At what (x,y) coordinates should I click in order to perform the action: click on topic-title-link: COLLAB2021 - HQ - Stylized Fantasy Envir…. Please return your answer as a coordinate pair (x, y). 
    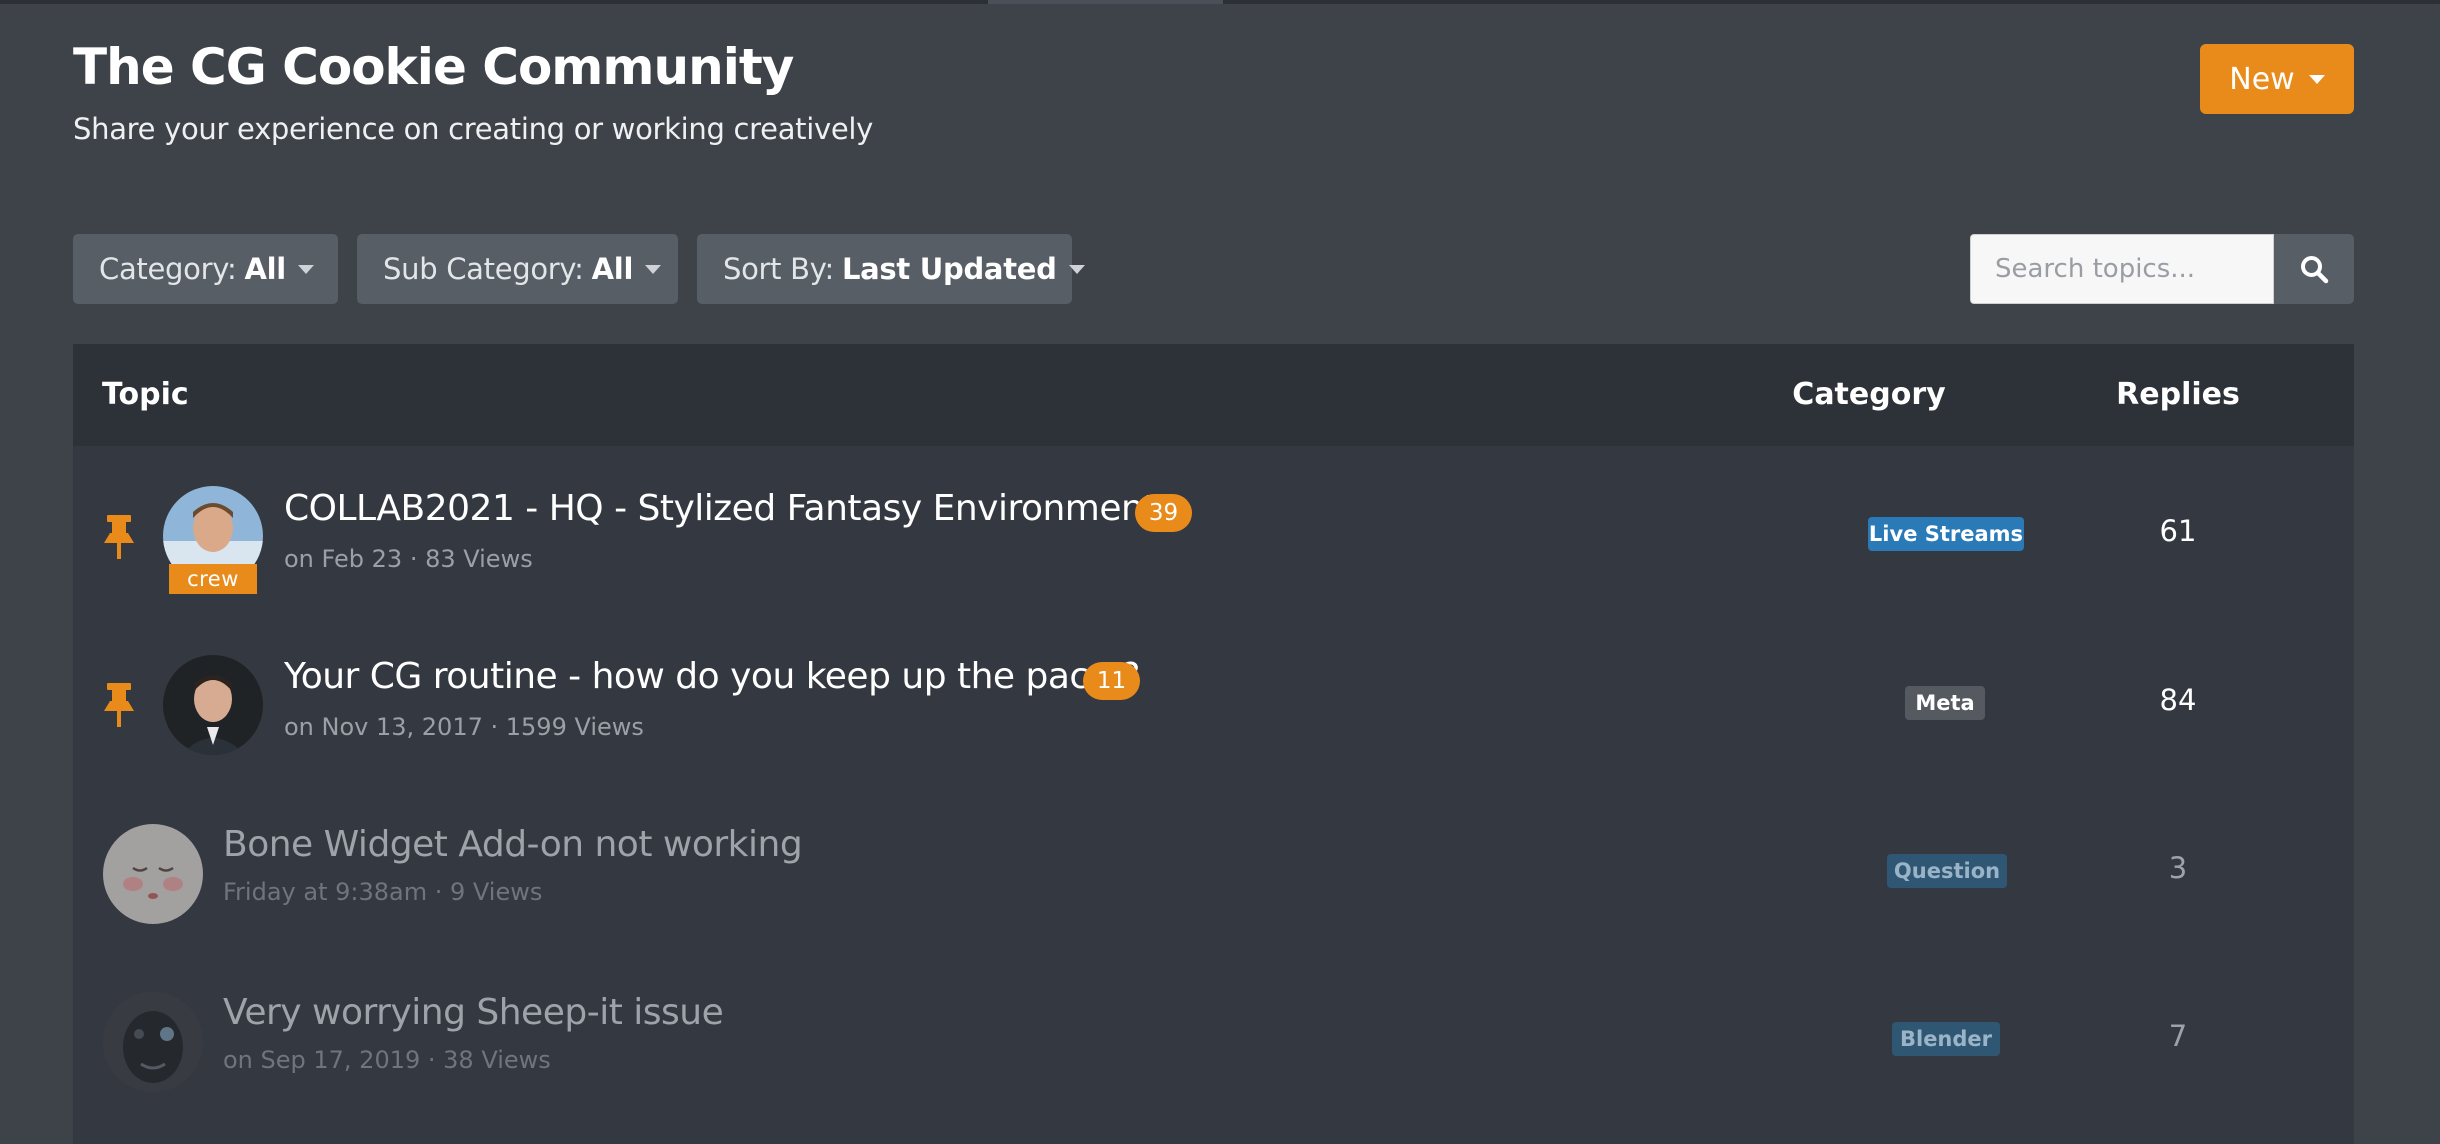
    Looking at the image, I should click on (720, 508).